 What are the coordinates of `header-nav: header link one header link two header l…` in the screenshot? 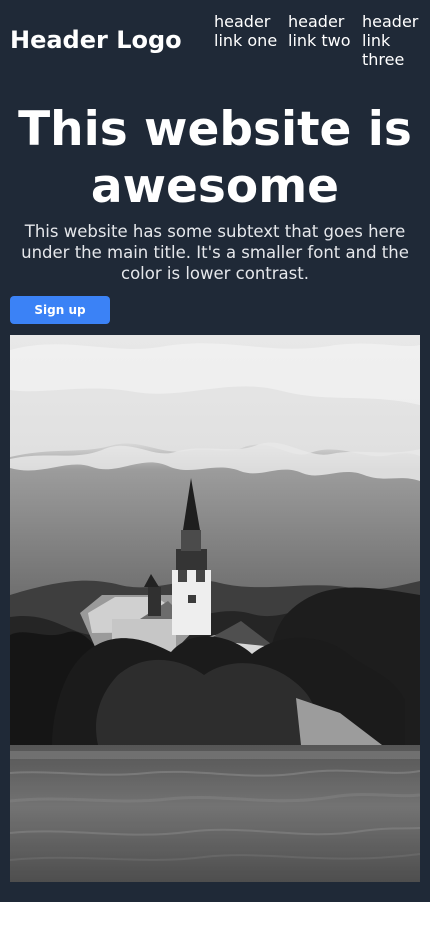 It's located at (322, 40).